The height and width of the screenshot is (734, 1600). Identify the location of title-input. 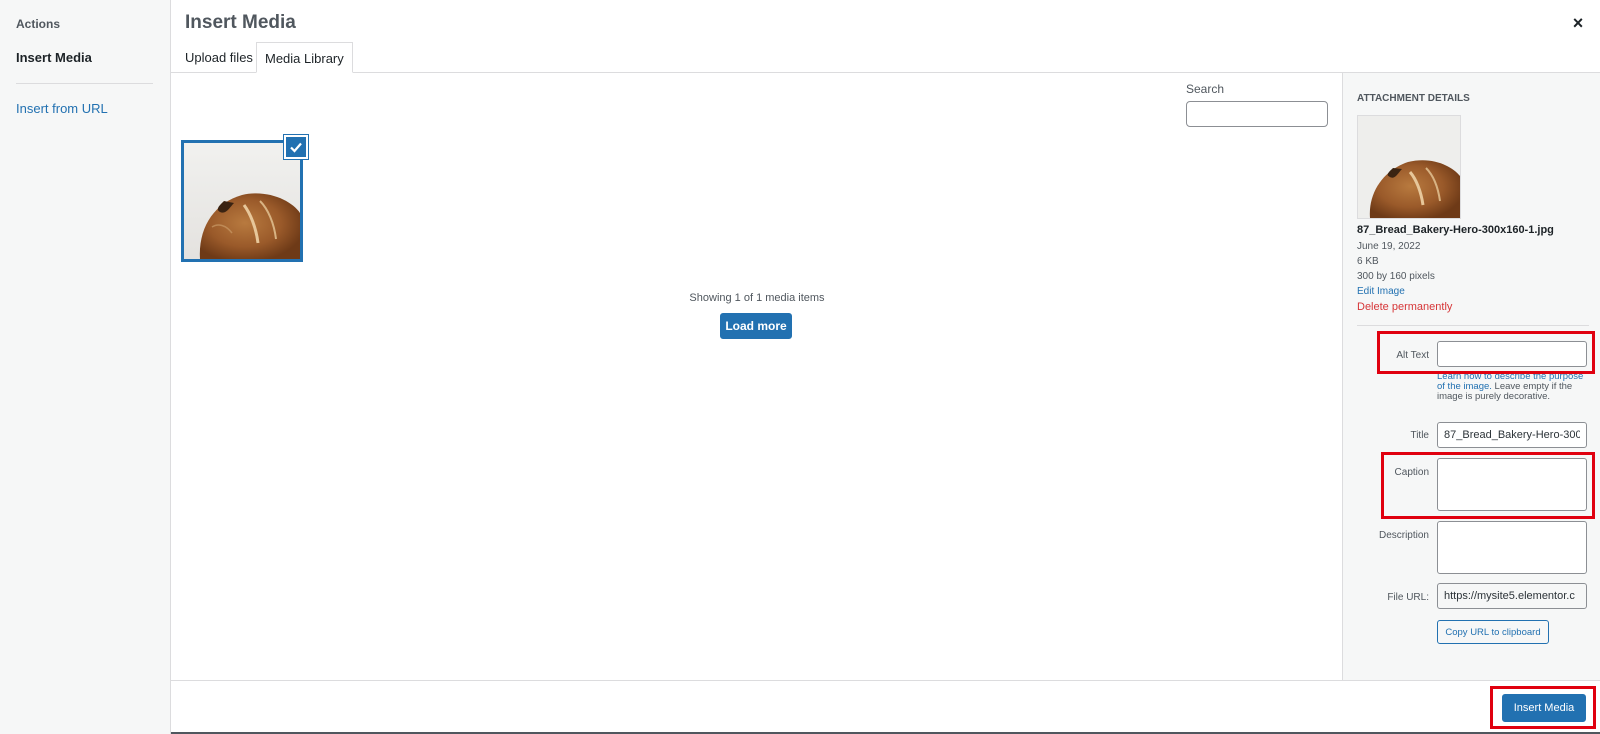
(1512, 435).